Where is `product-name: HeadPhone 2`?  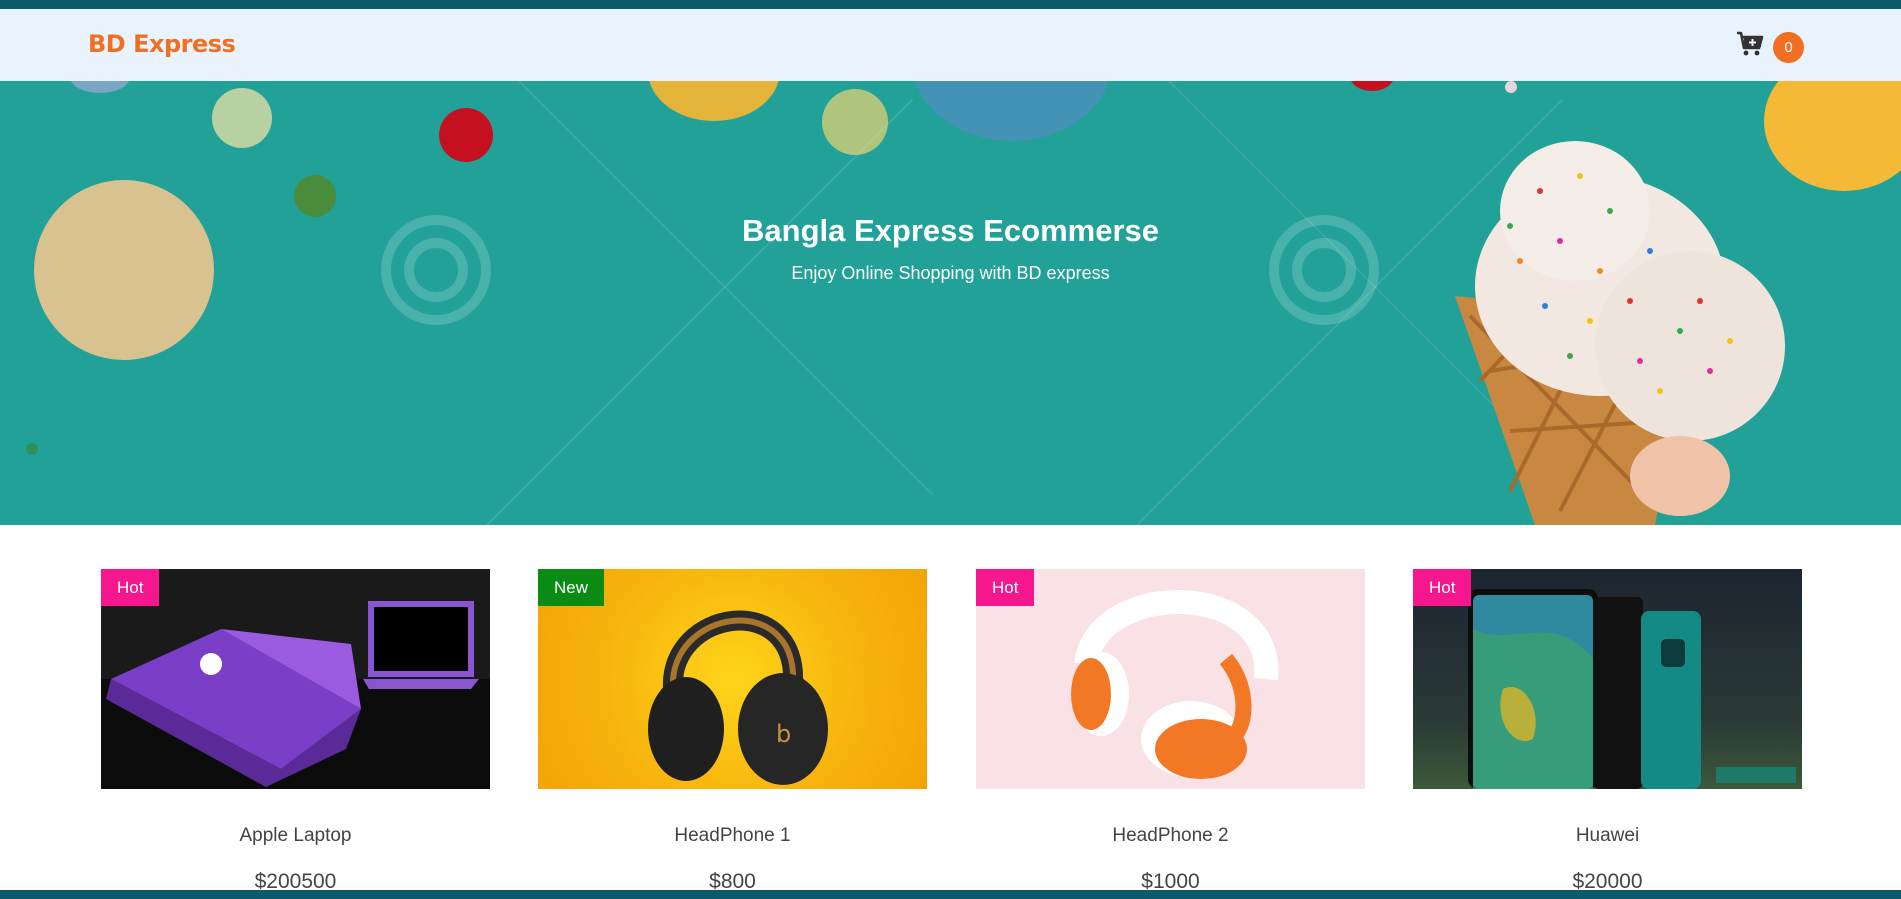
product-name: HeadPhone 2 is located at coordinates (1170, 836).